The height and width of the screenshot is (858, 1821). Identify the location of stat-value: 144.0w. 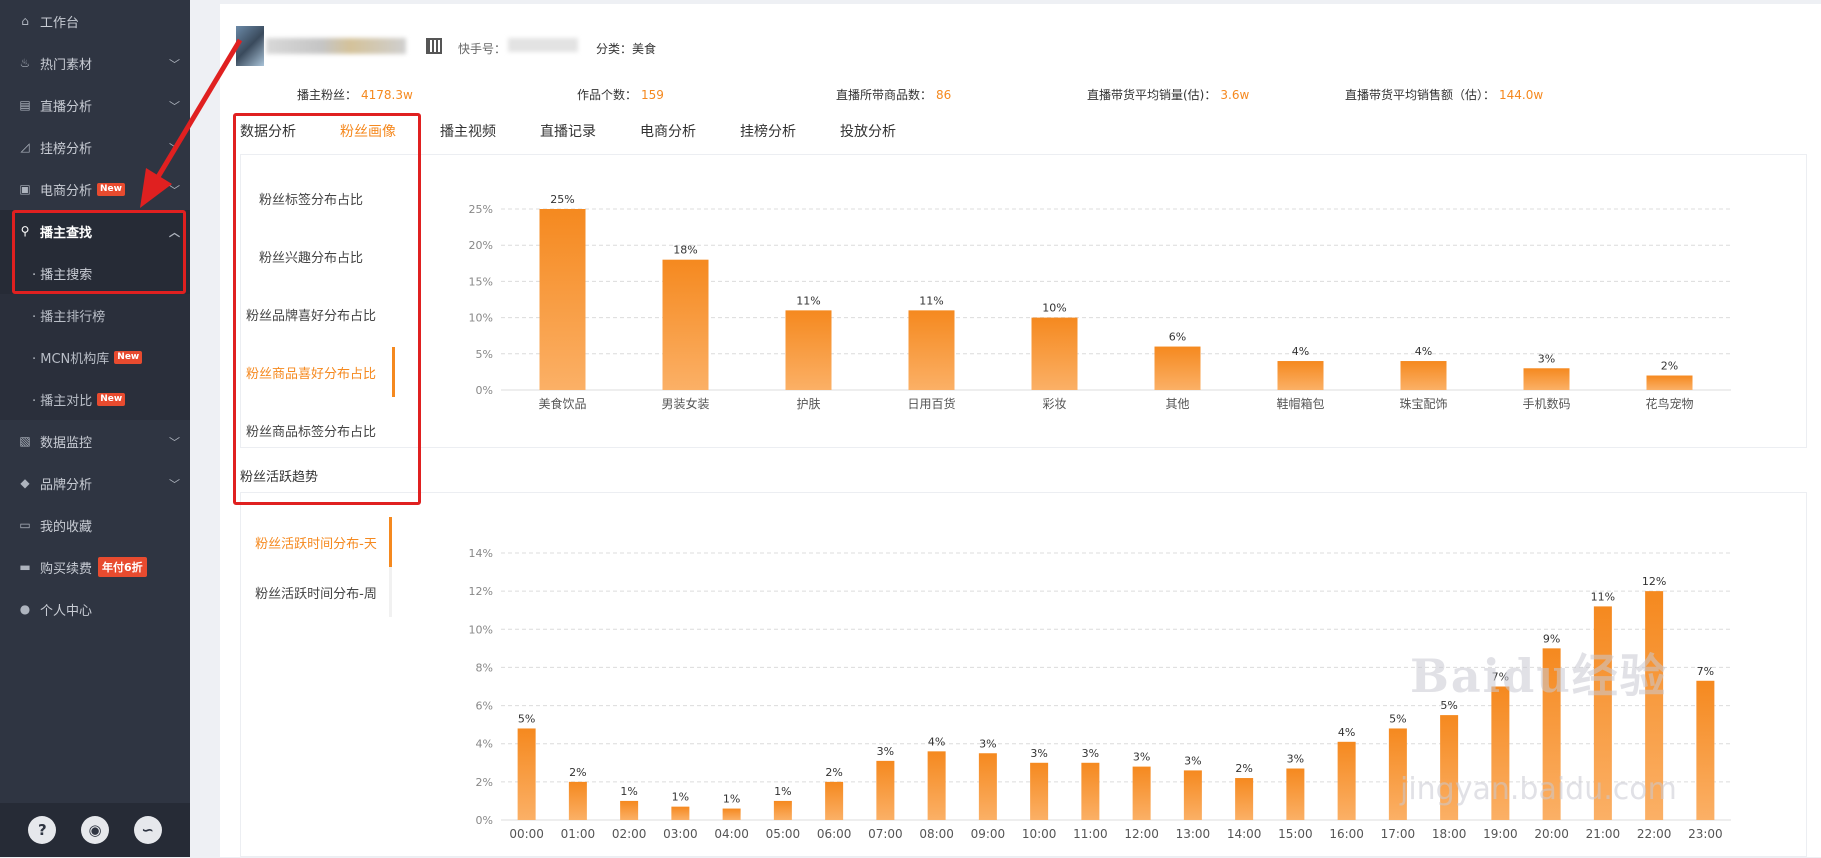
(1521, 95).